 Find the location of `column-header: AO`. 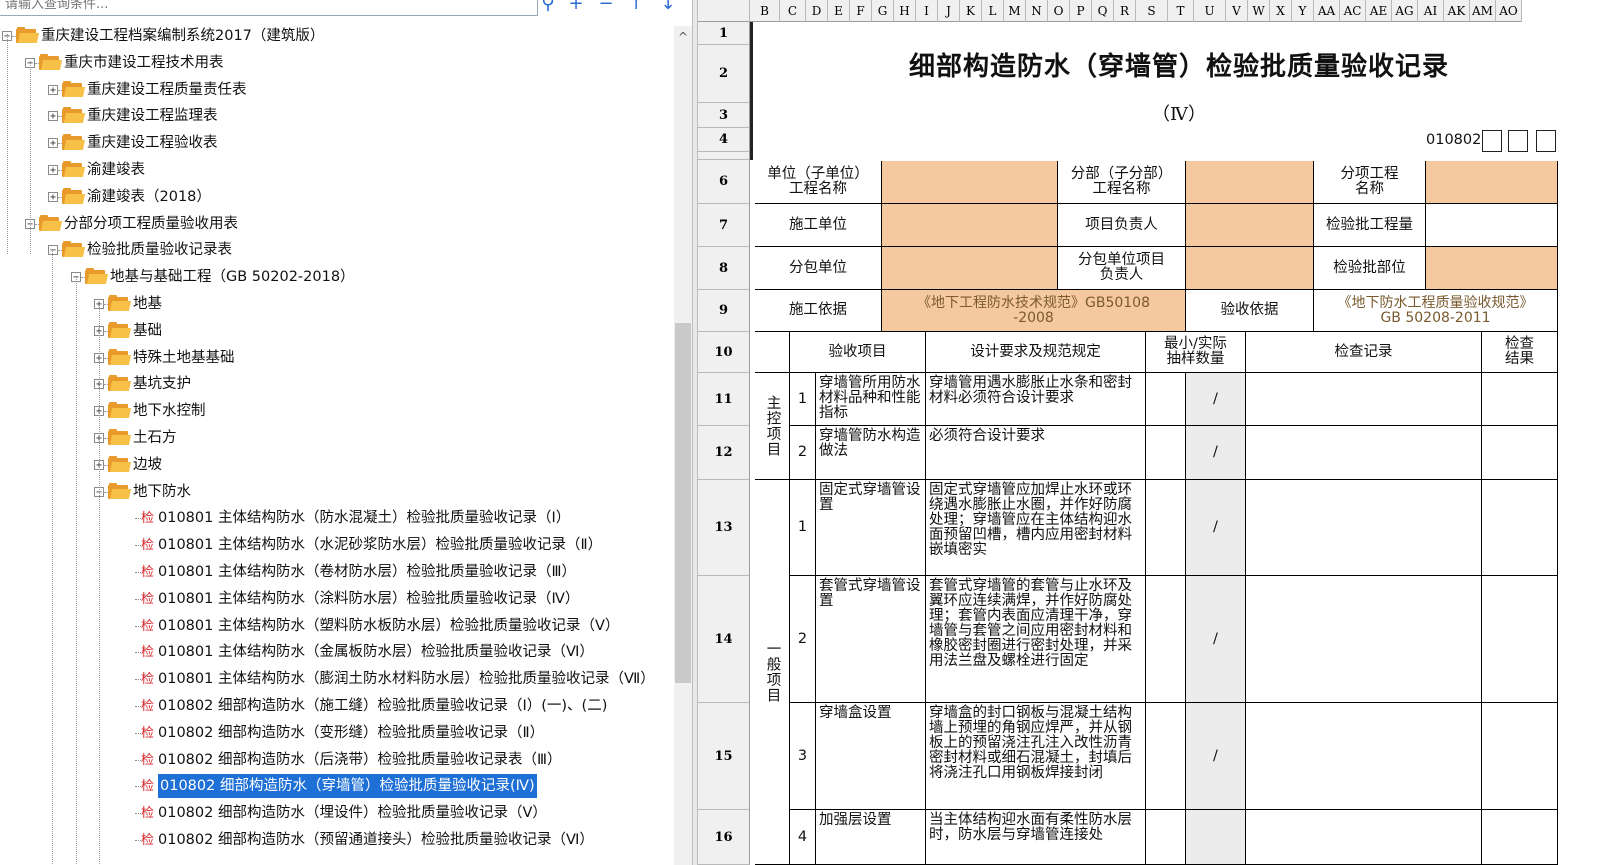

column-header: AO is located at coordinates (1509, 11).